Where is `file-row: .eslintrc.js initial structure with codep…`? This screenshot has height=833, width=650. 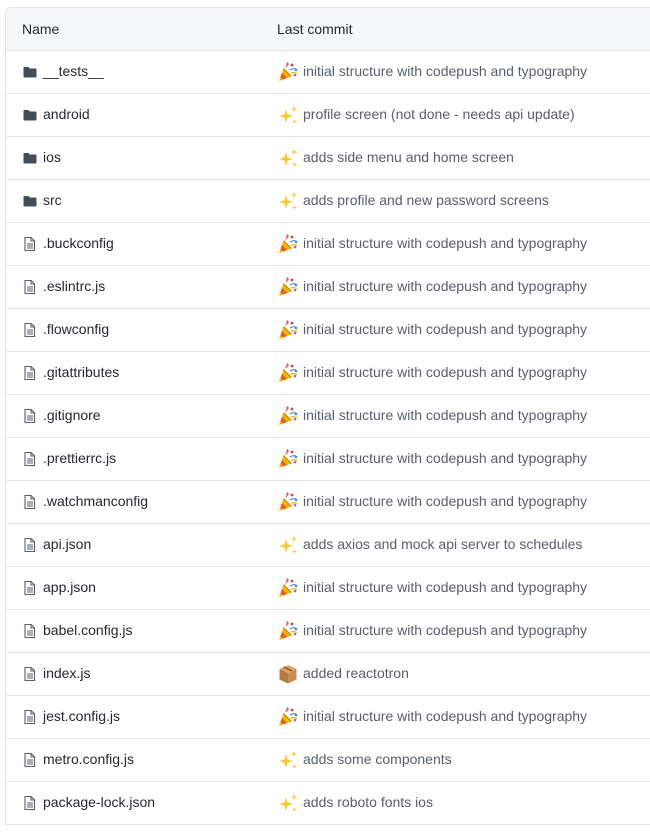 file-row: .eslintrc.js initial structure with codep… is located at coordinates (328, 287).